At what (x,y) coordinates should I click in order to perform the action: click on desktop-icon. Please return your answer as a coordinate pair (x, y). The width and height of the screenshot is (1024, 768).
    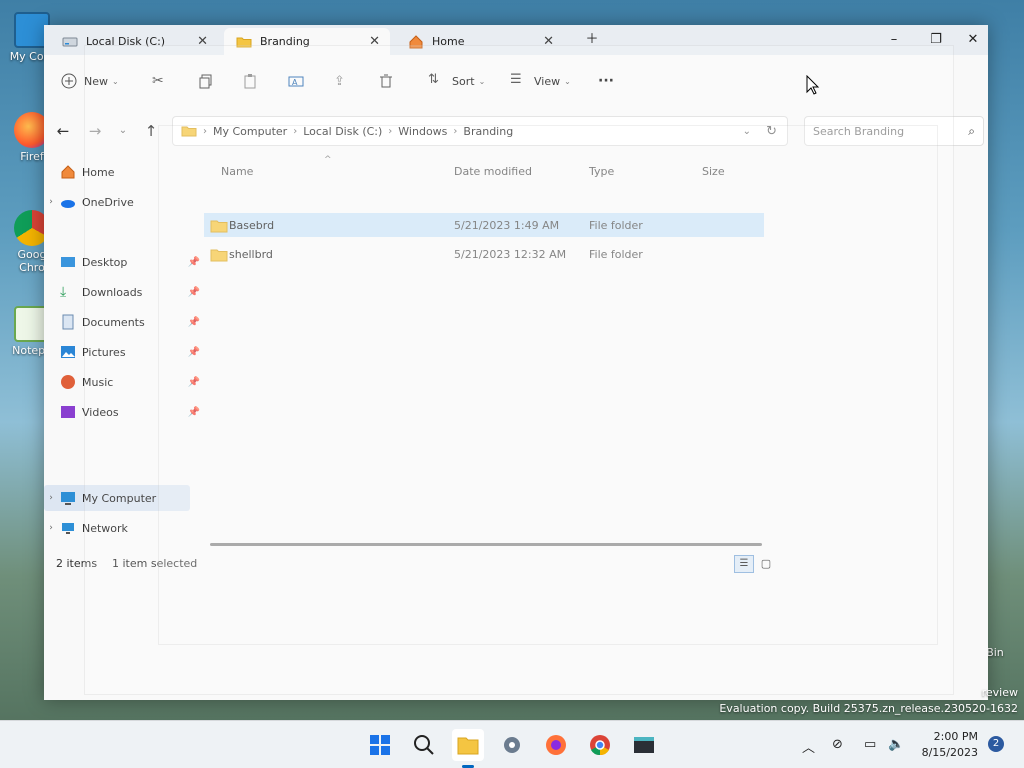
    Looking at the image, I should click on (68, 262).